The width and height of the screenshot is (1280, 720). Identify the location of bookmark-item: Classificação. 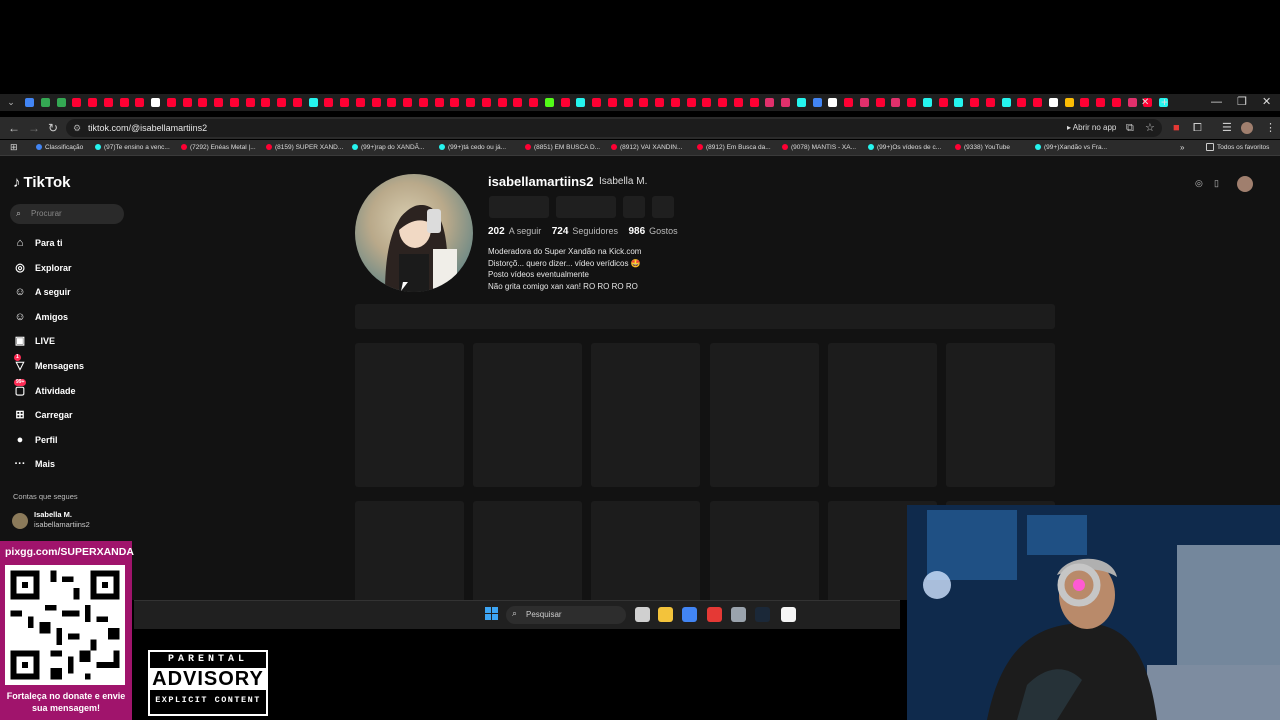
(59, 147).